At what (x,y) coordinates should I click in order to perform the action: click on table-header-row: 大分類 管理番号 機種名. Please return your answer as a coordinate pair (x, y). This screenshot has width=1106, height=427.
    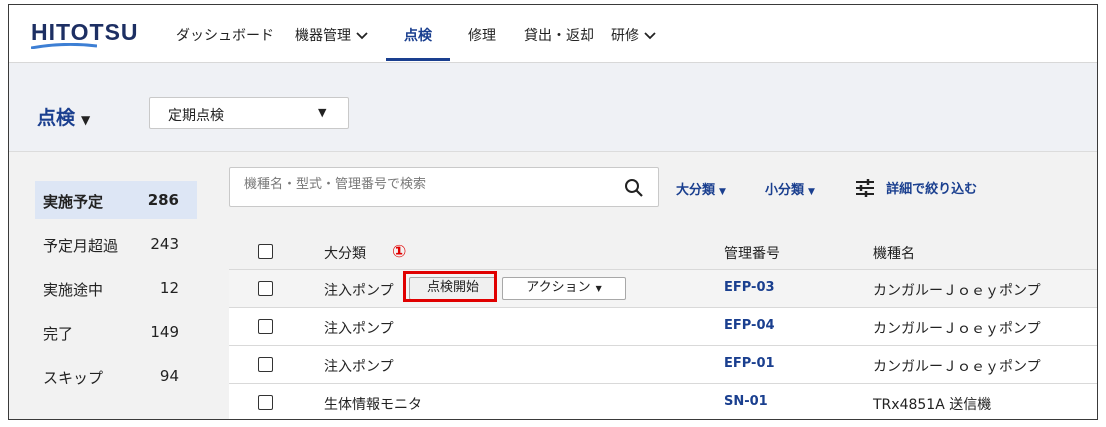
    Looking at the image, I should click on (663, 251).